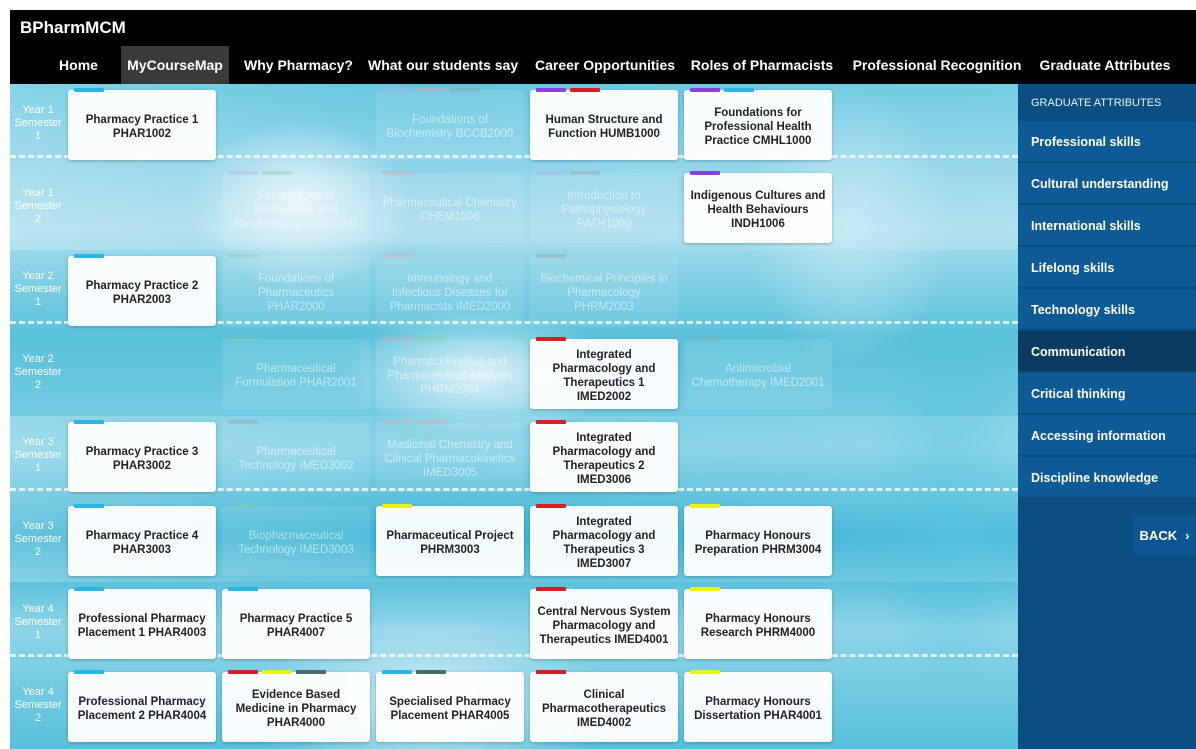  Describe the element at coordinates (1164, 535) in the screenshot. I see `back-button: BACK ›` at that location.